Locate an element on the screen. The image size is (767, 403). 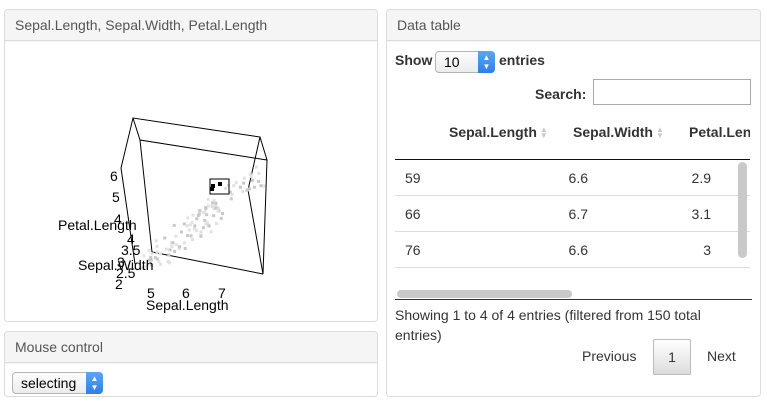
entries-length-value: 10 is located at coordinates (452, 62).